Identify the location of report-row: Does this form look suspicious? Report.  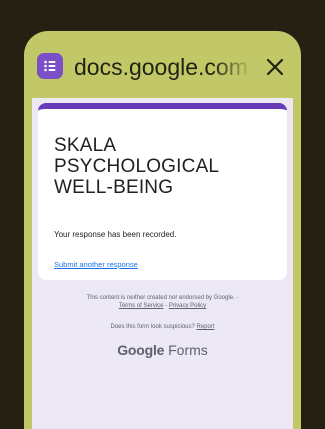
(162, 327).